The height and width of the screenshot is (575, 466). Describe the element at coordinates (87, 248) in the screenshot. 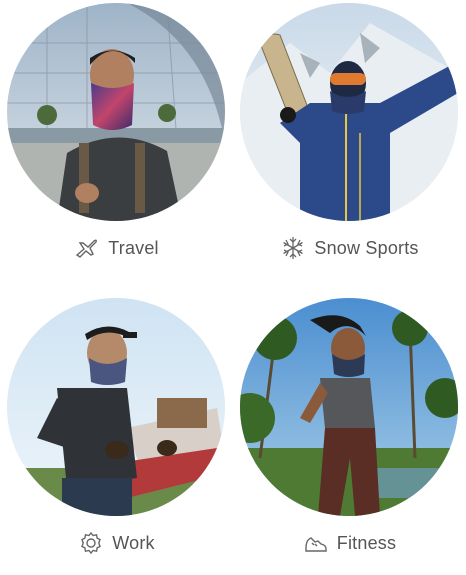

I see `airplane-icon` at that location.